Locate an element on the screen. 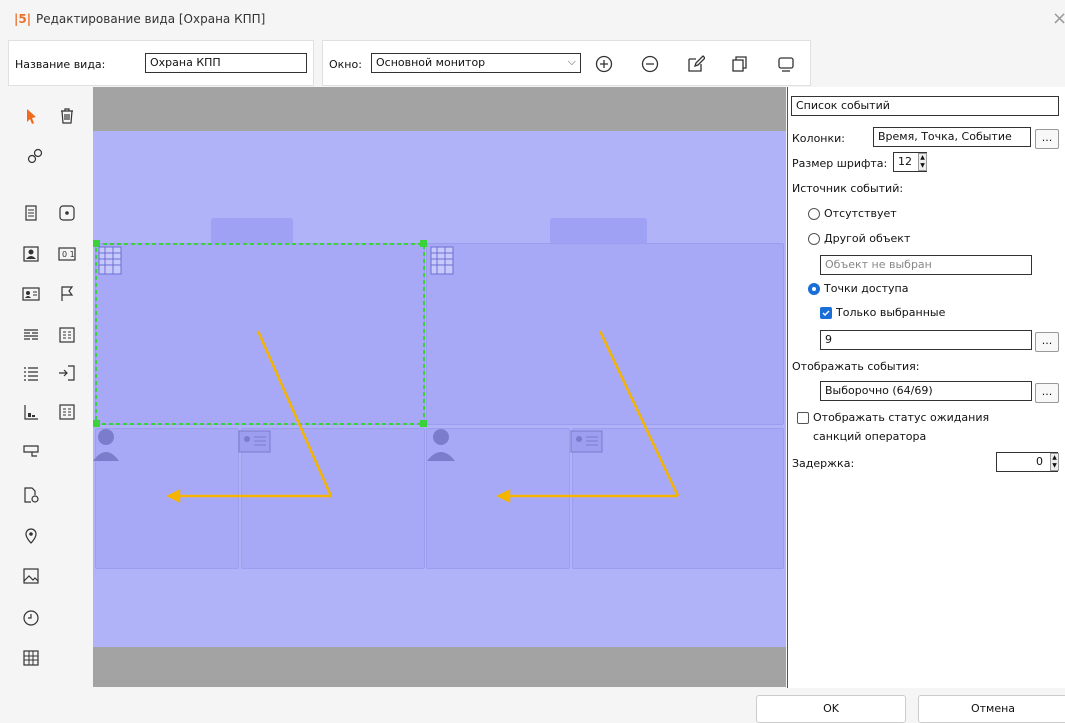 This screenshot has width=1065, height=723. window-select-value: Основной монитор is located at coordinates (431, 62).